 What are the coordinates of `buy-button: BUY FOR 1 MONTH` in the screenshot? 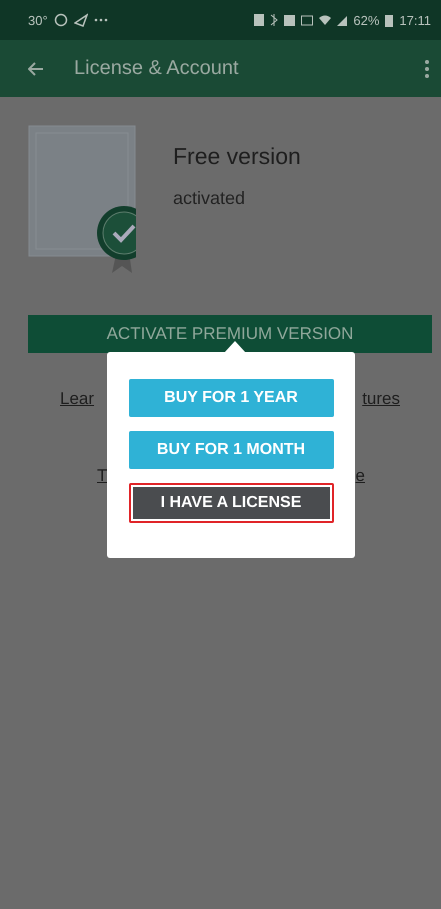 It's located at (231, 450).